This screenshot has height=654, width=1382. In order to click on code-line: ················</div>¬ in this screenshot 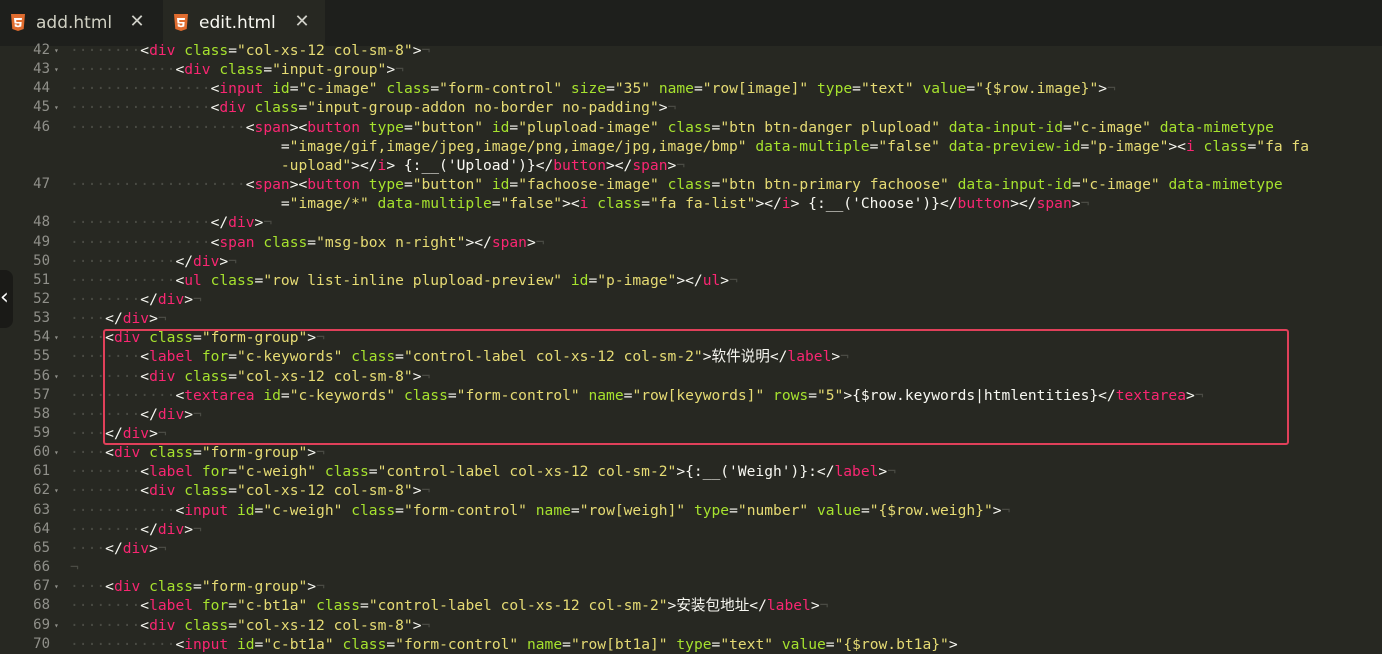, I will do `click(171, 222)`.